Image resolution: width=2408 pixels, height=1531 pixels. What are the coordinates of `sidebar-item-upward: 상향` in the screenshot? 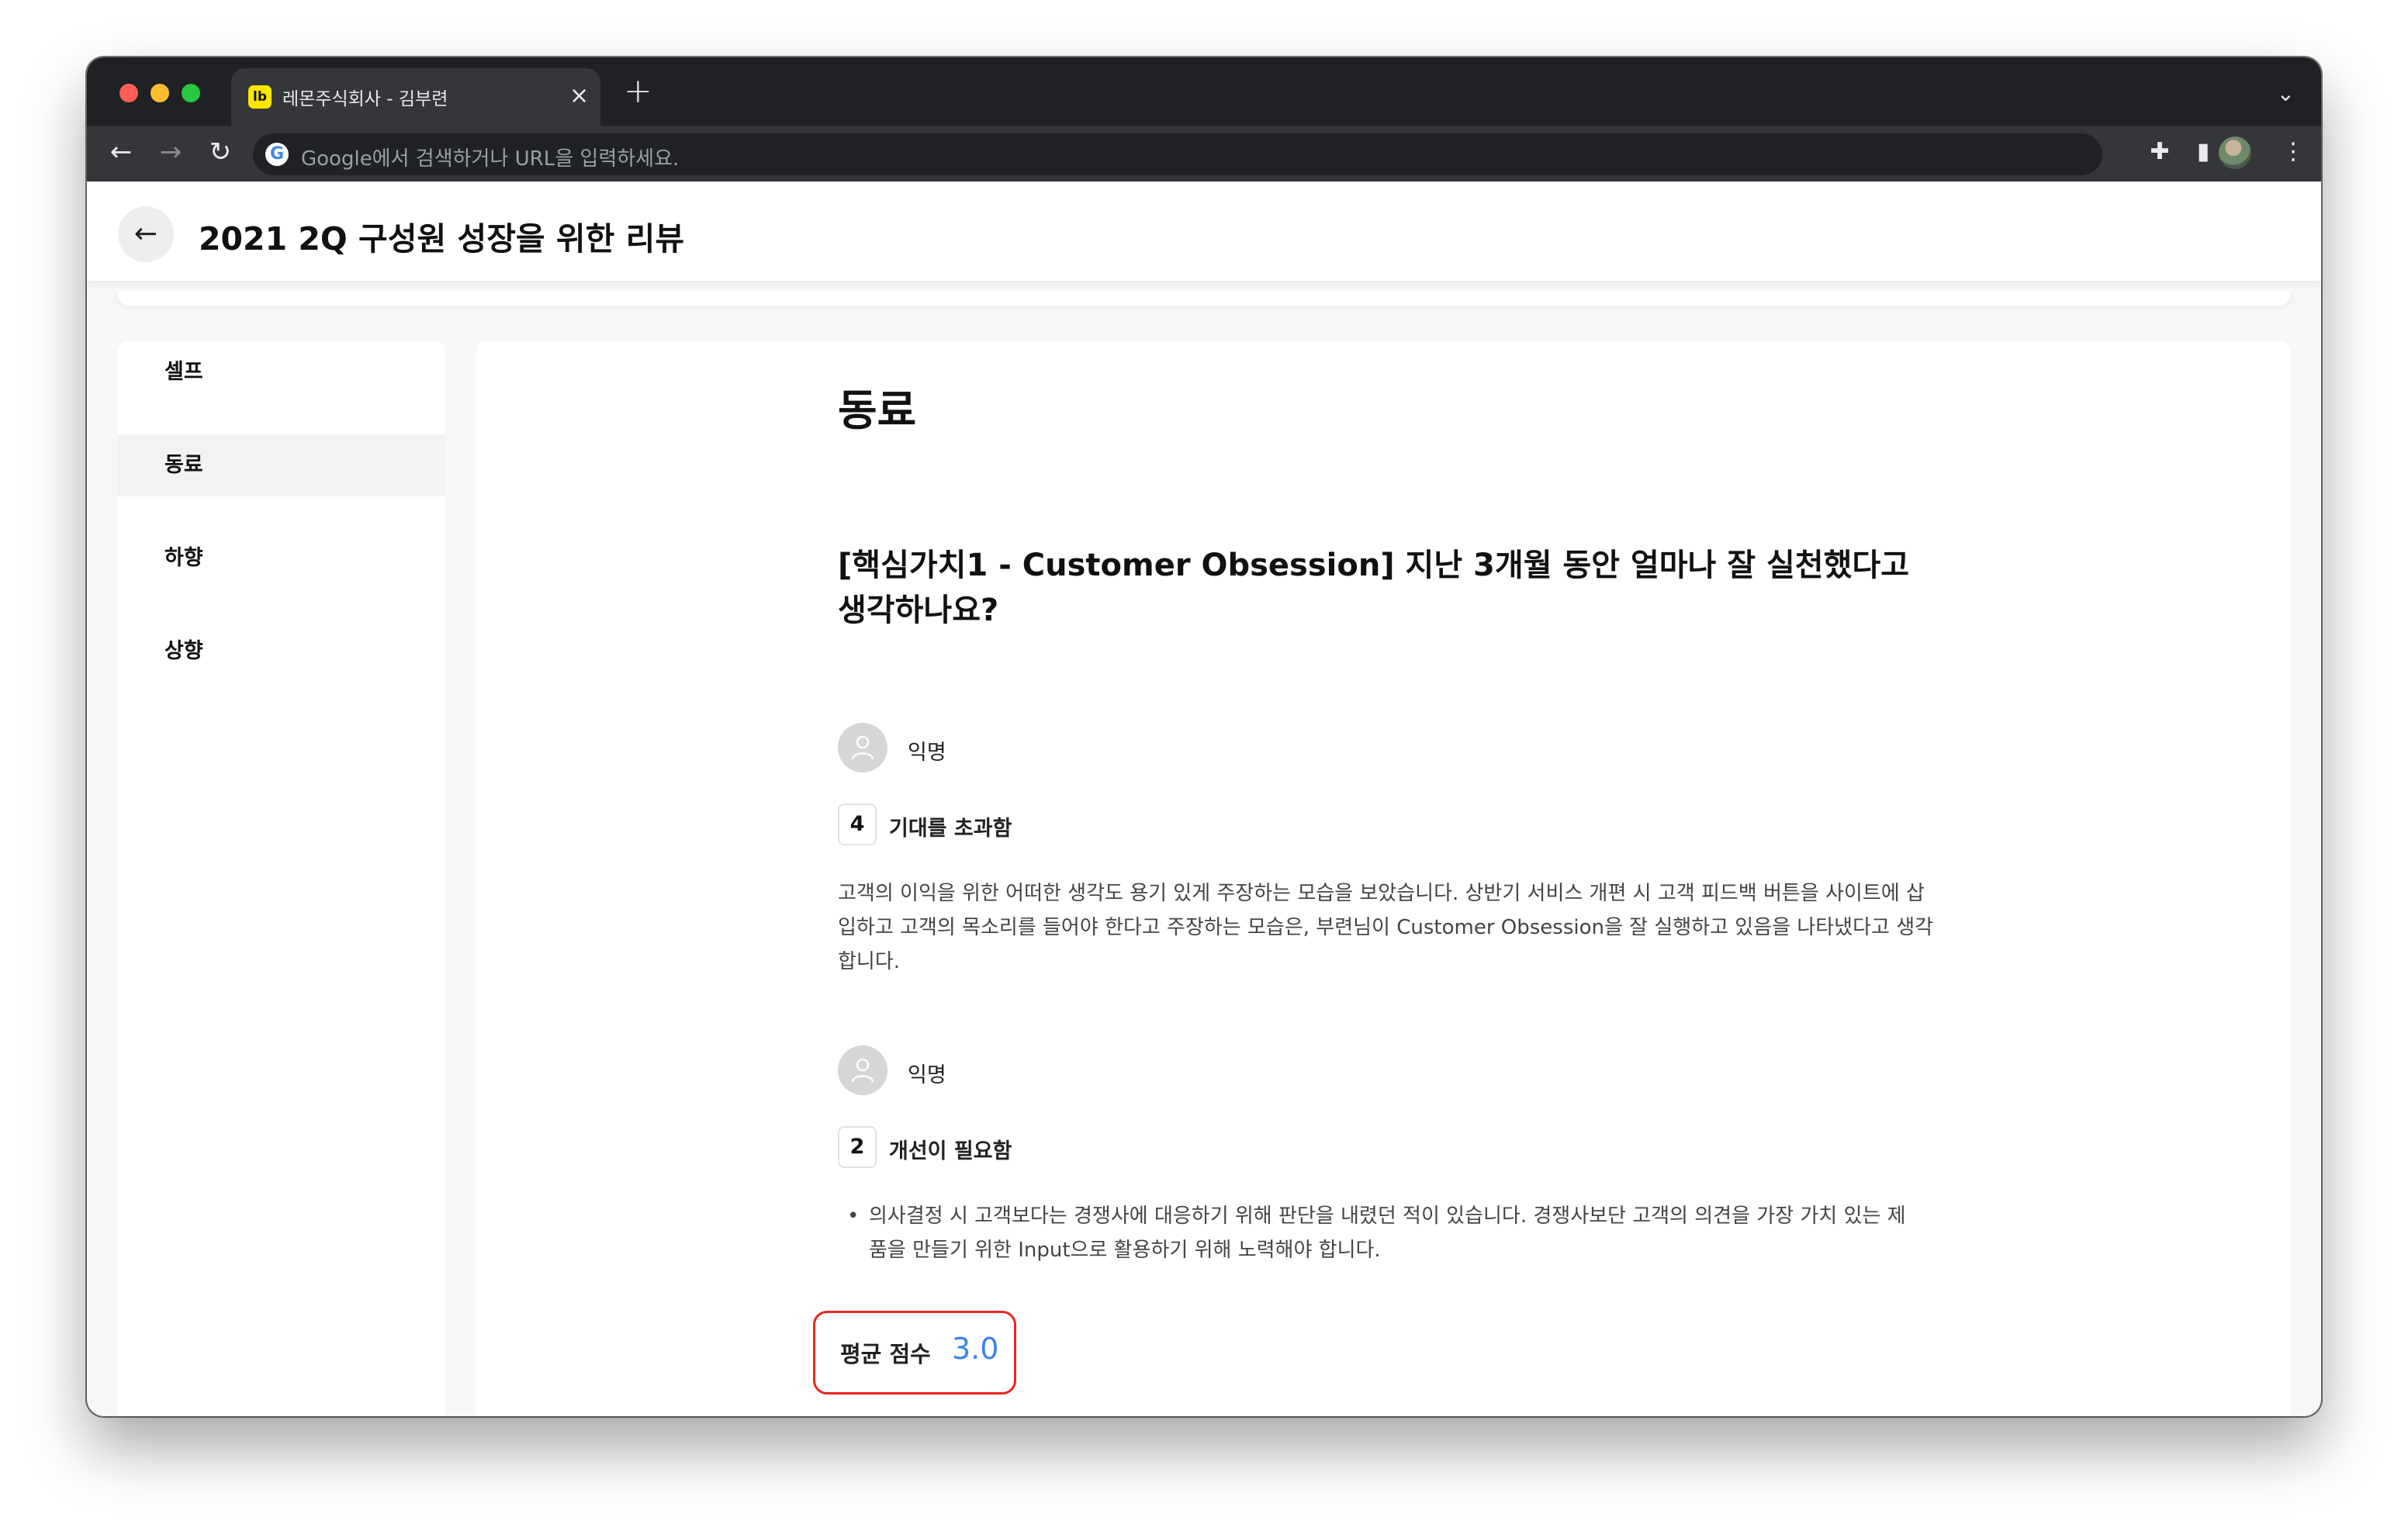 It's located at (281, 651).